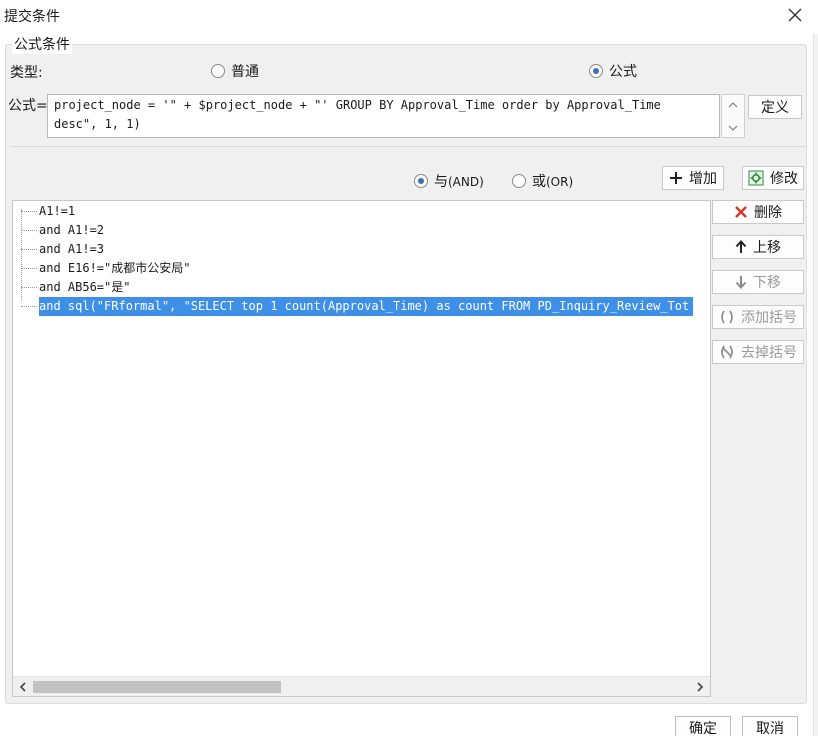 The width and height of the screenshot is (818, 736). Describe the element at coordinates (466, 182) in the screenshot. I see `radio-and-sub: (AND)` at that location.